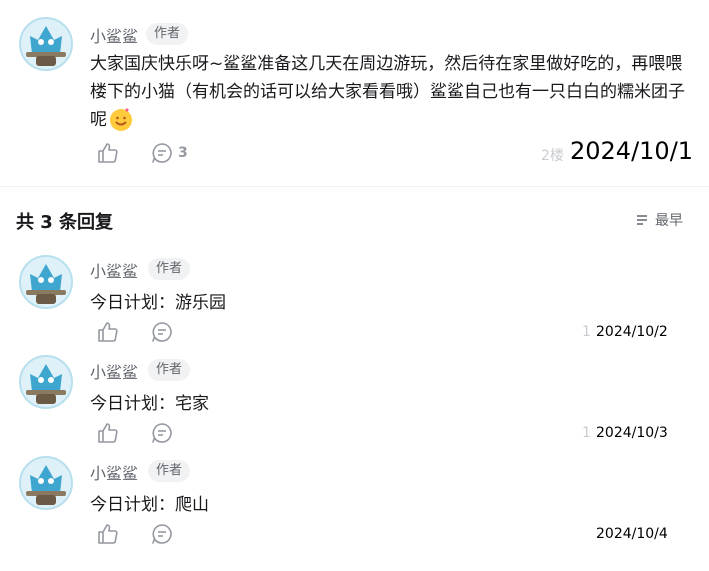 This screenshot has width=709, height=571. I want to click on reply-text: 今日计划：宅家, so click(149, 404).